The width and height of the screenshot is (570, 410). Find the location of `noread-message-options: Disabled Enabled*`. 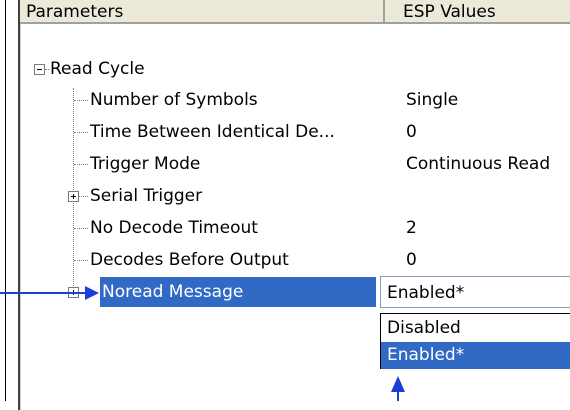

noread-message-options: Disabled Enabled* is located at coordinates (475, 341).